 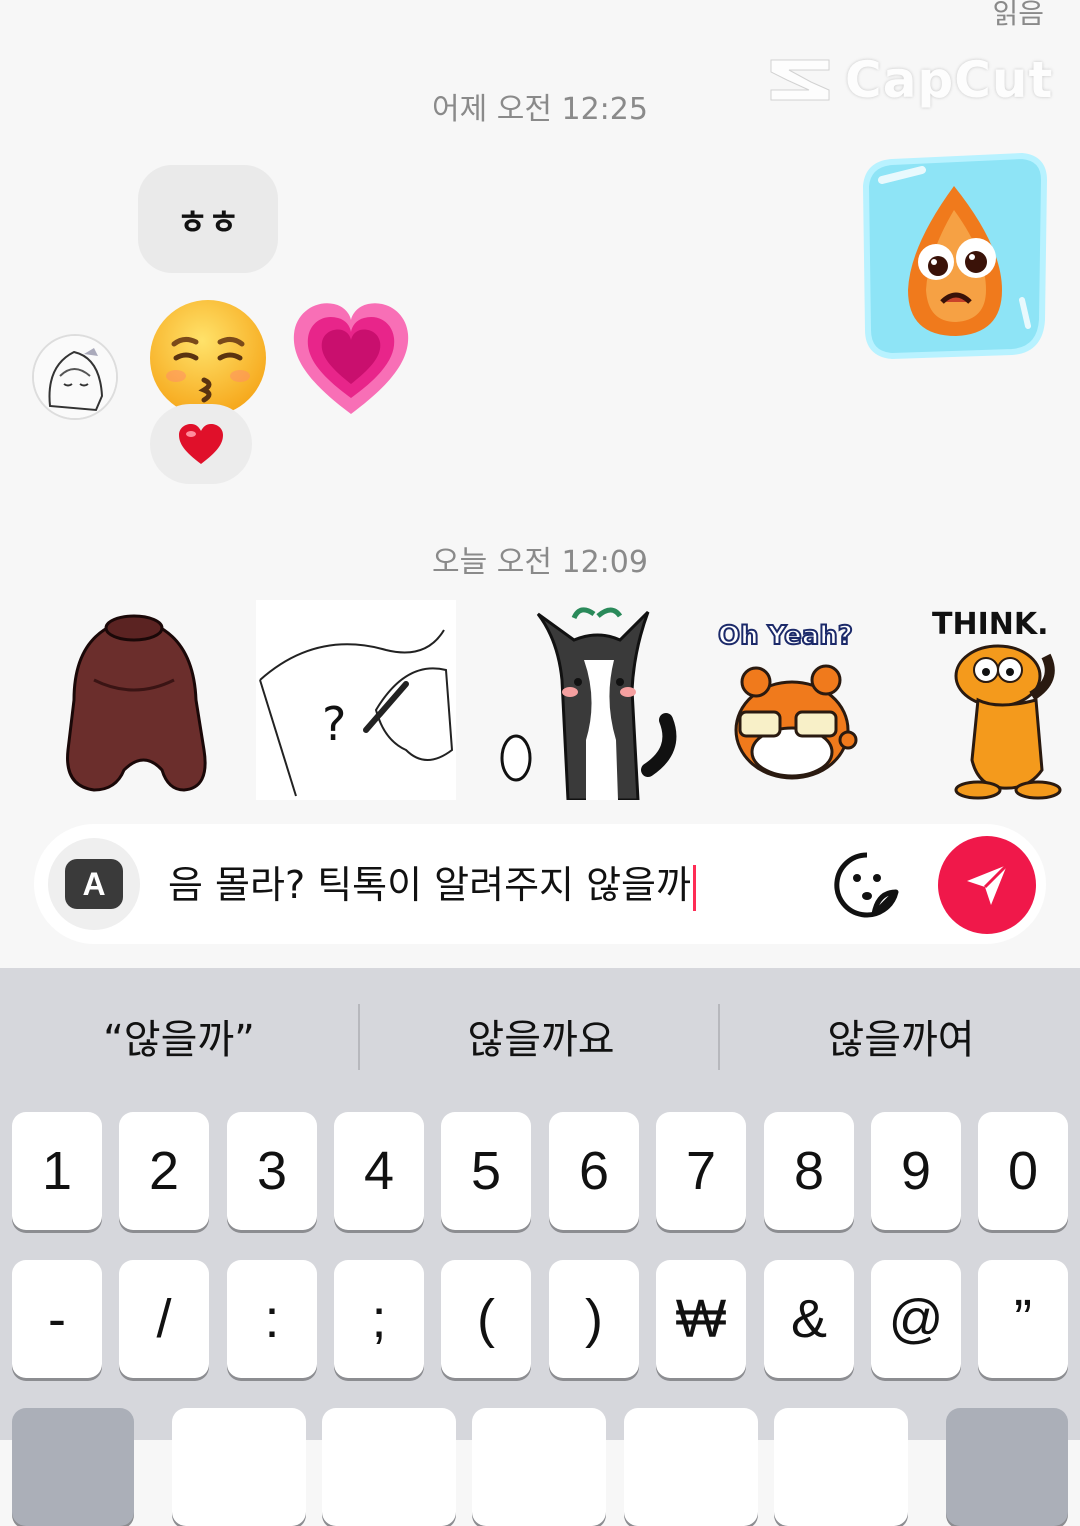 What do you see at coordinates (540, 562) in the screenshot?
I see `timestamp-today: 오늘 오전 12:09` at bounding box center [540, 562].